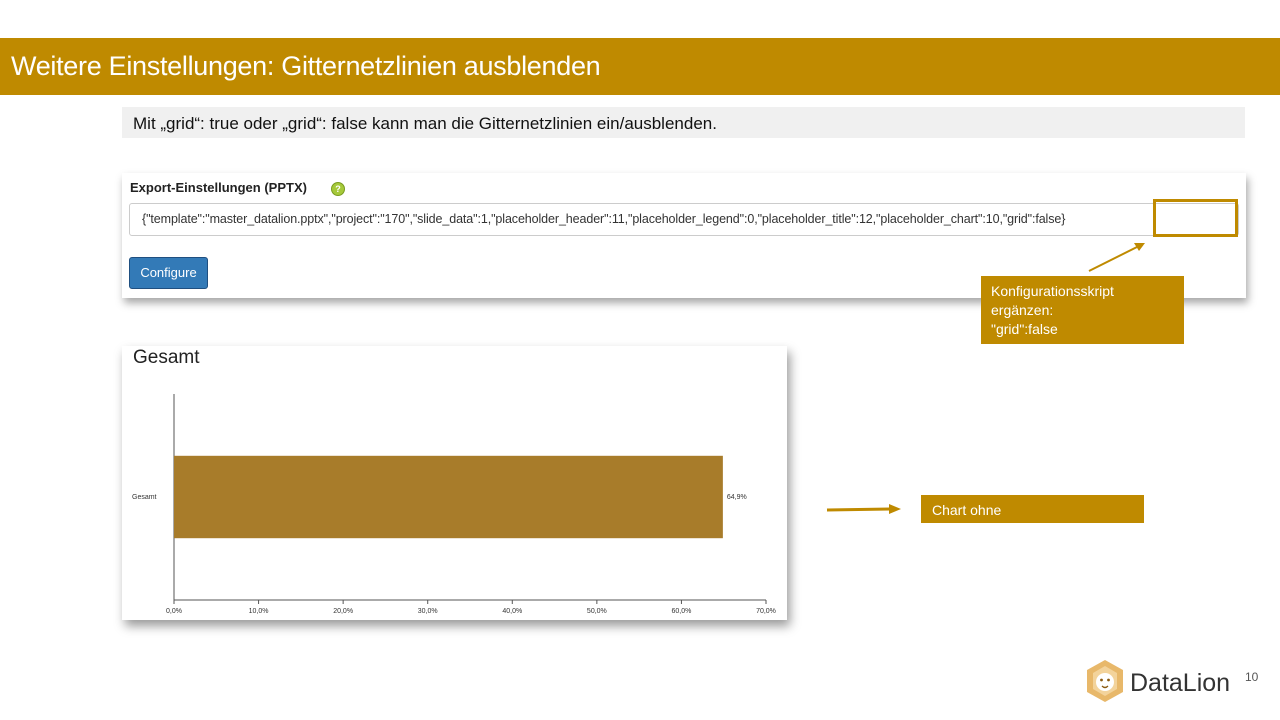 The image size is (1280, 720). What do you see at coordinates (512, 611) in the screenshot?
I see `x-tick-label: 40,0%` at bounding box center [512, 611].